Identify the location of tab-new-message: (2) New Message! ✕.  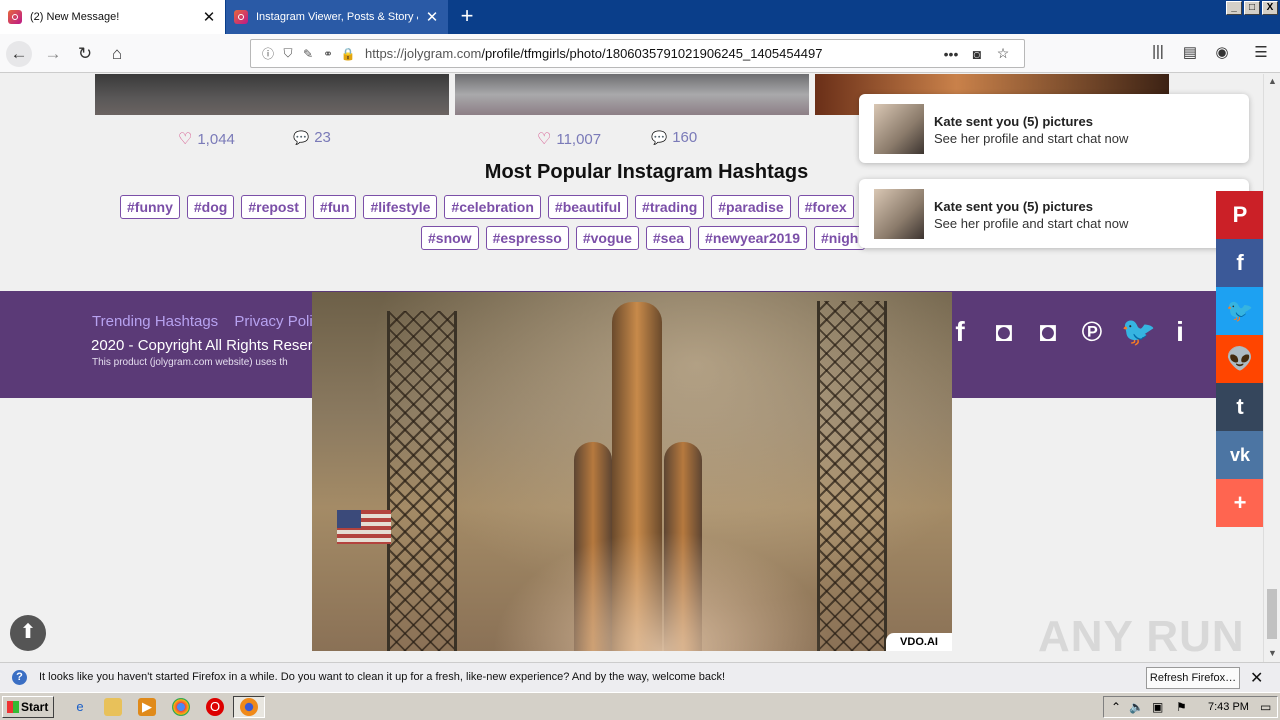
(112, 17).